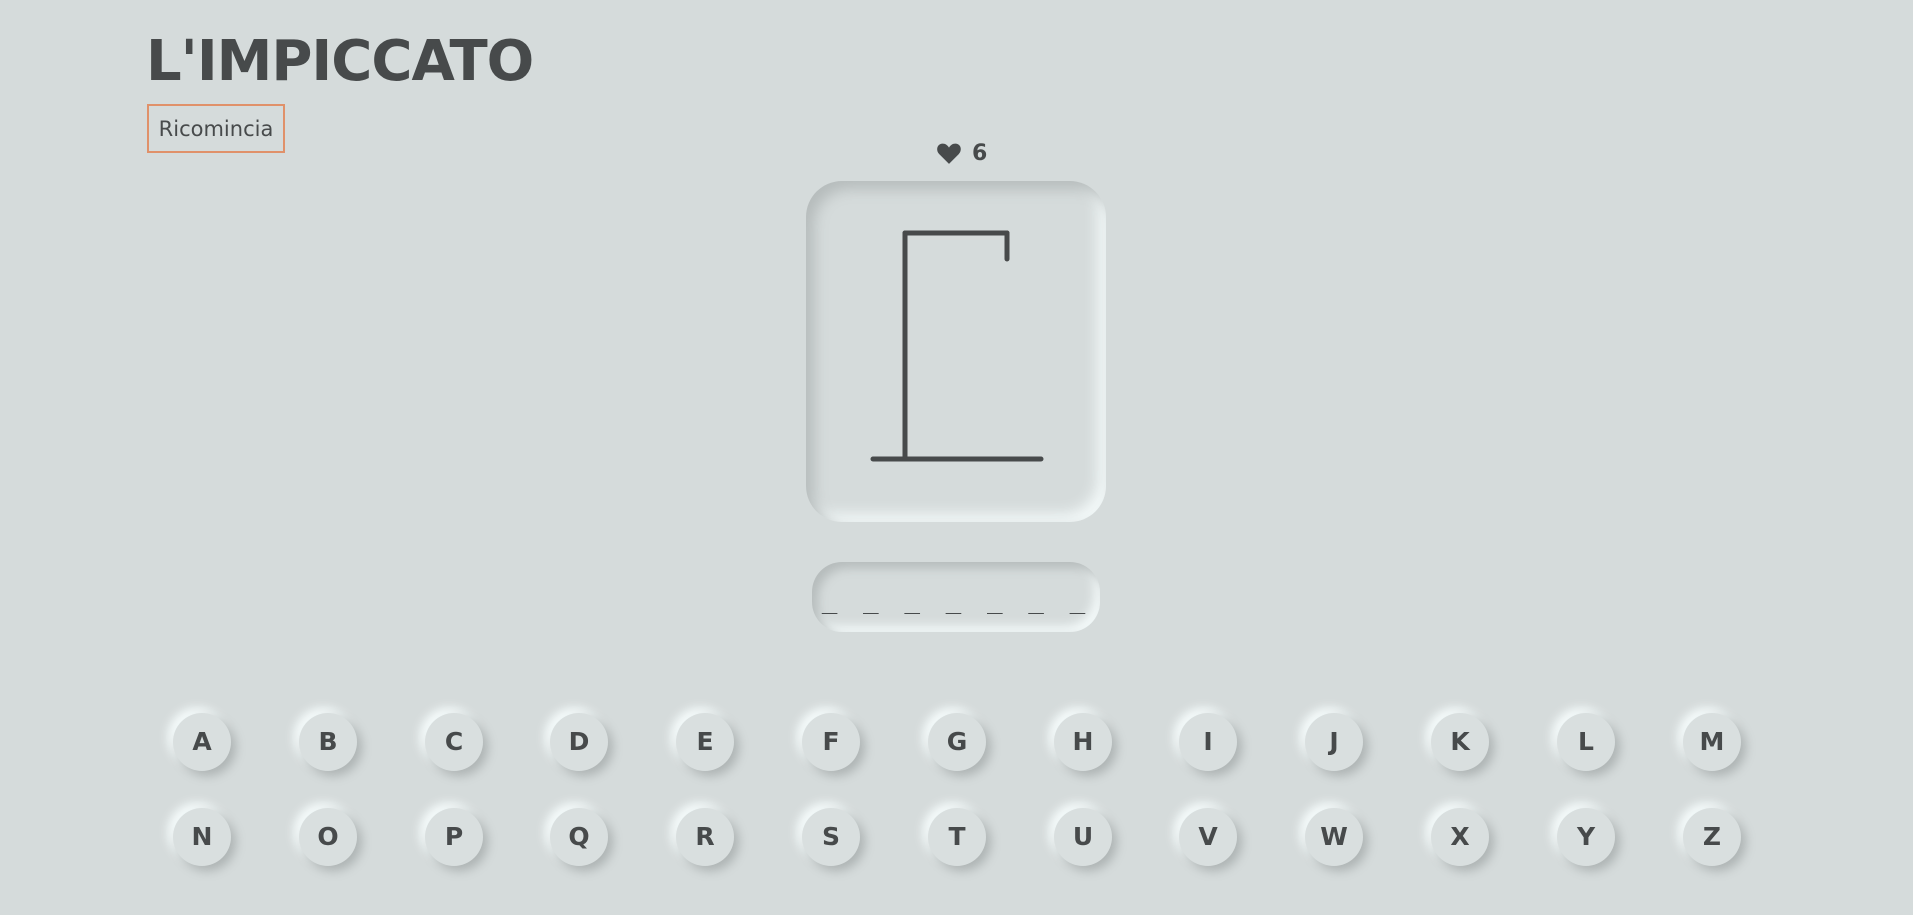  What do you see at coordinates (1334, 742) in the screenshot?
I see `letter-key-j: J` at bounding box center [1334, 742].